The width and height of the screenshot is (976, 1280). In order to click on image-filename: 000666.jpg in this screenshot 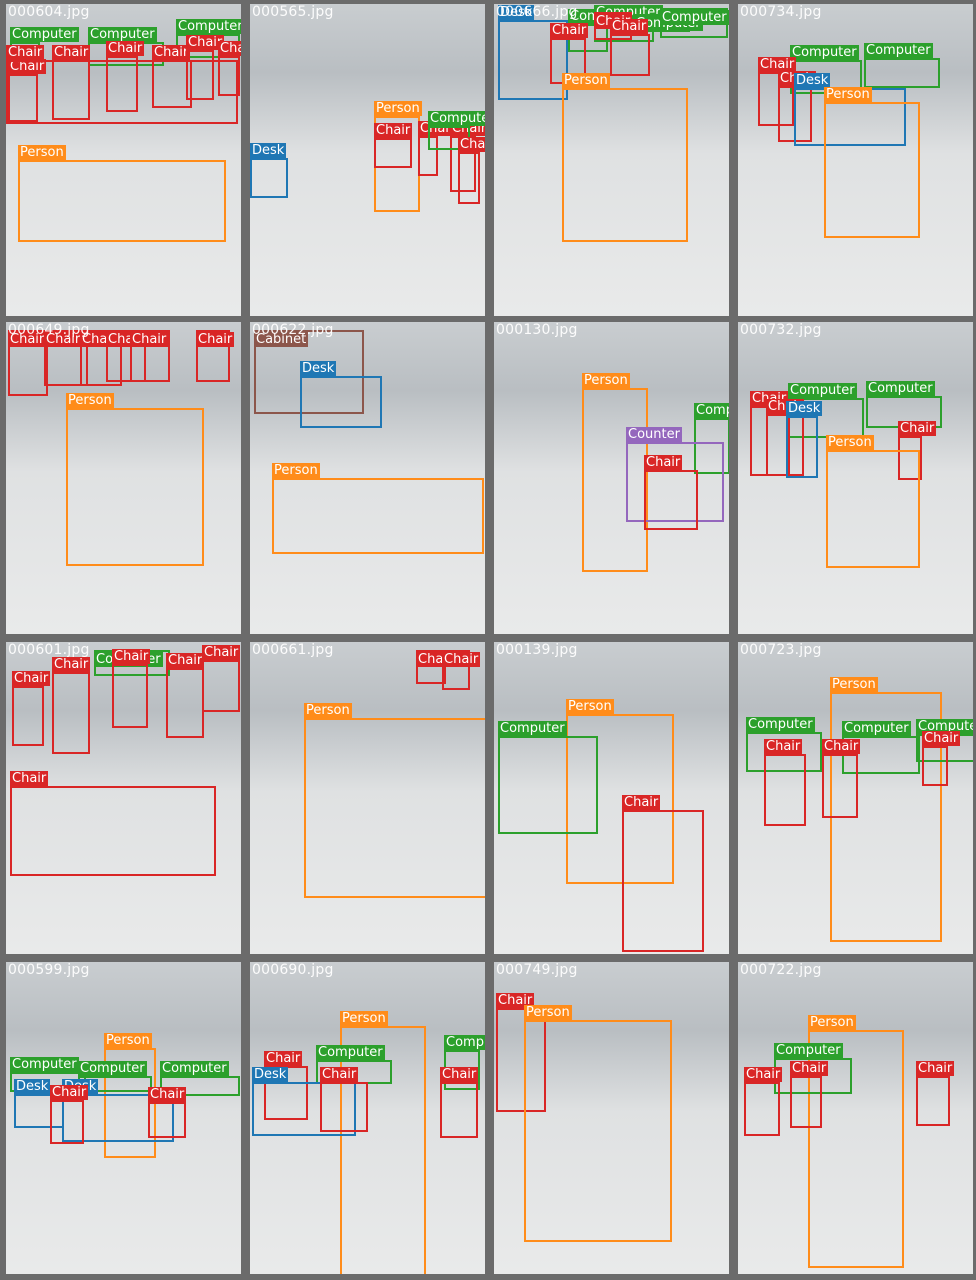, I will do `click(537, 12)`.